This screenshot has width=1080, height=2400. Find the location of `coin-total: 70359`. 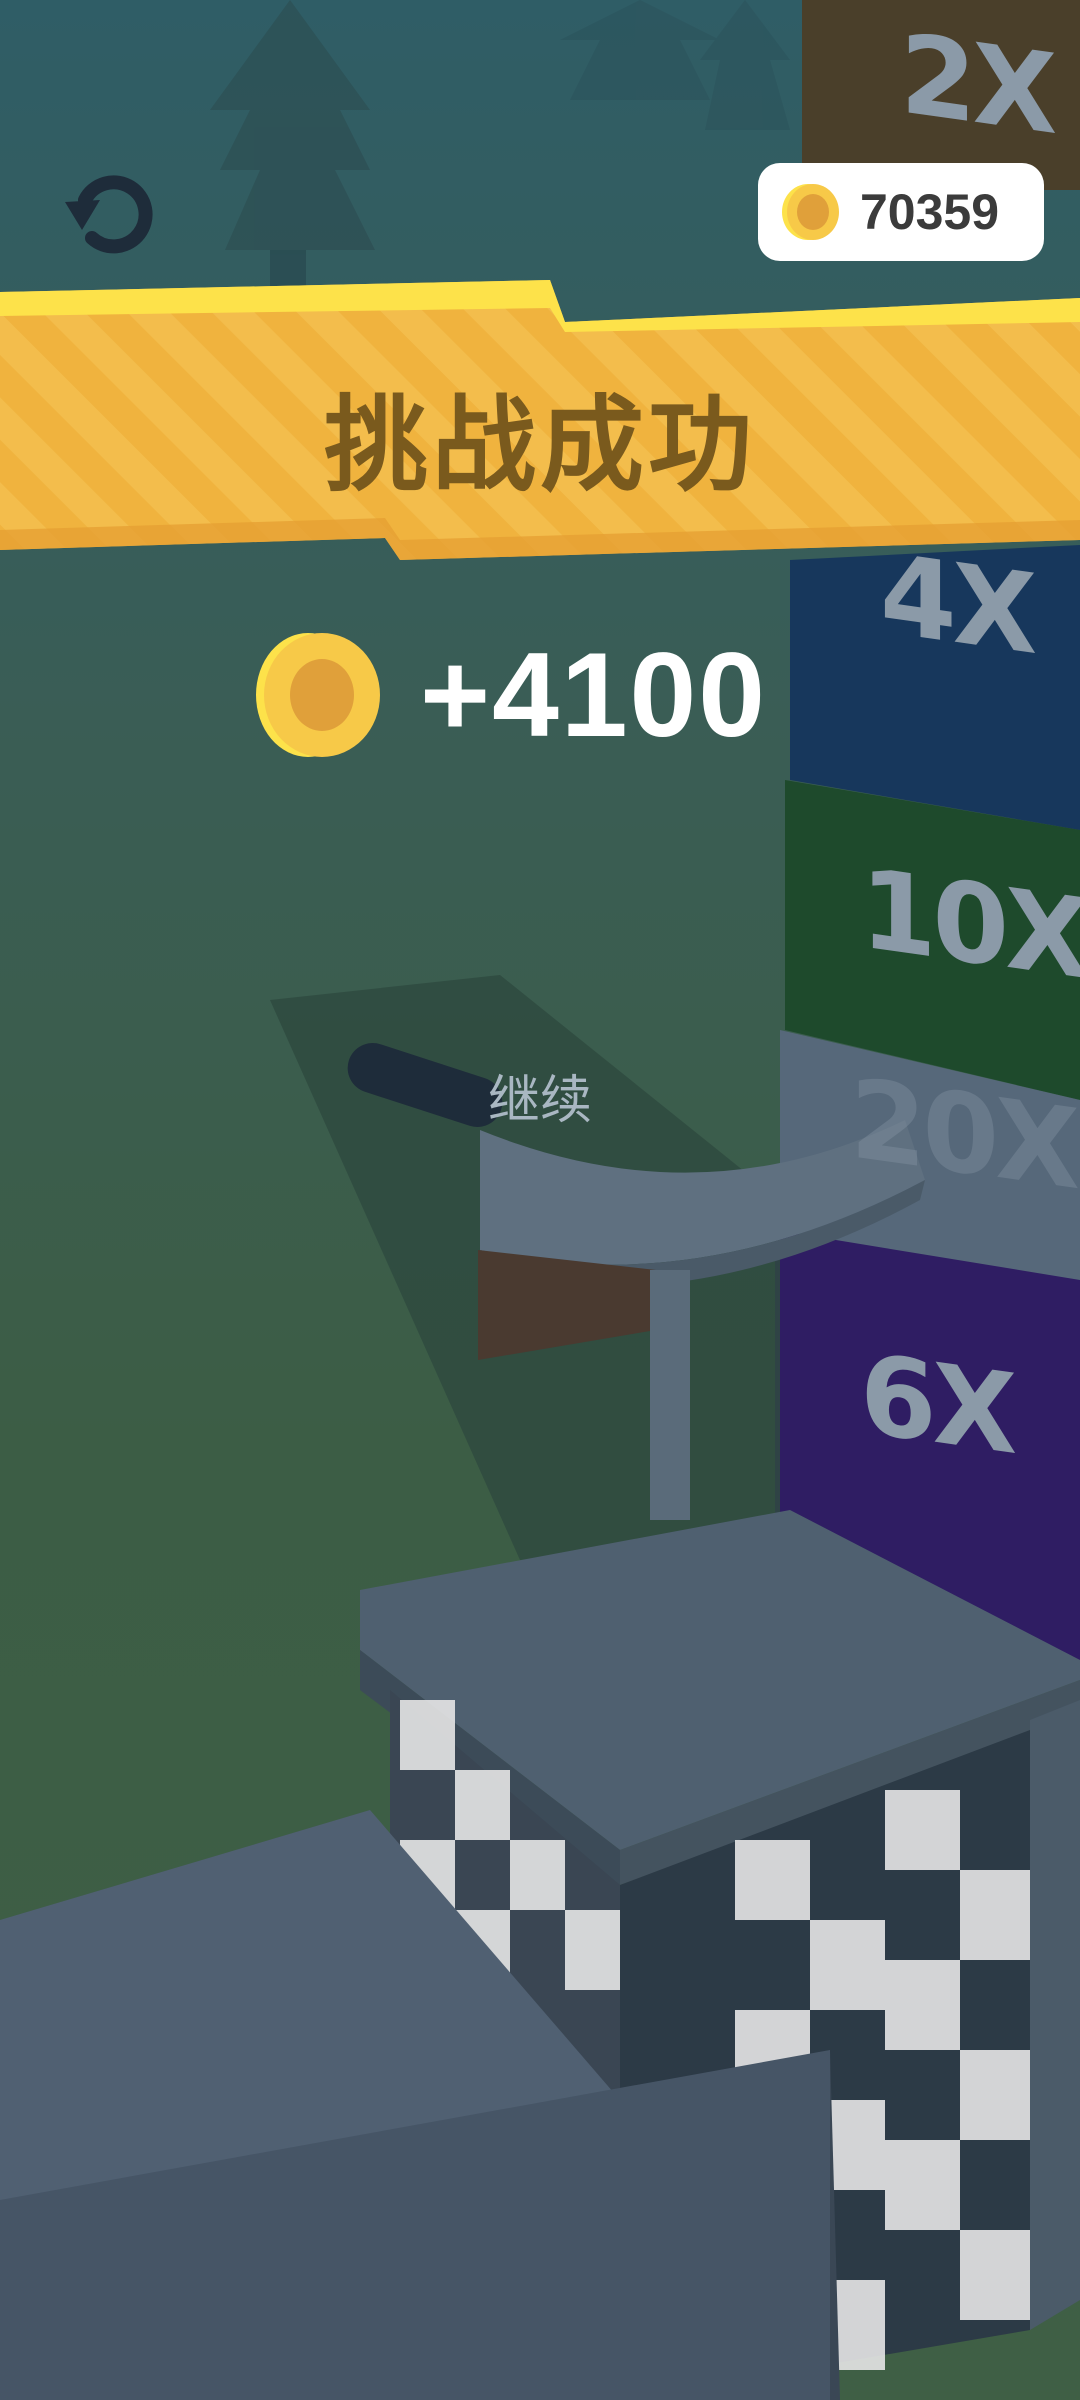

coin-total: 70359 is located at coordinates (930, 212).